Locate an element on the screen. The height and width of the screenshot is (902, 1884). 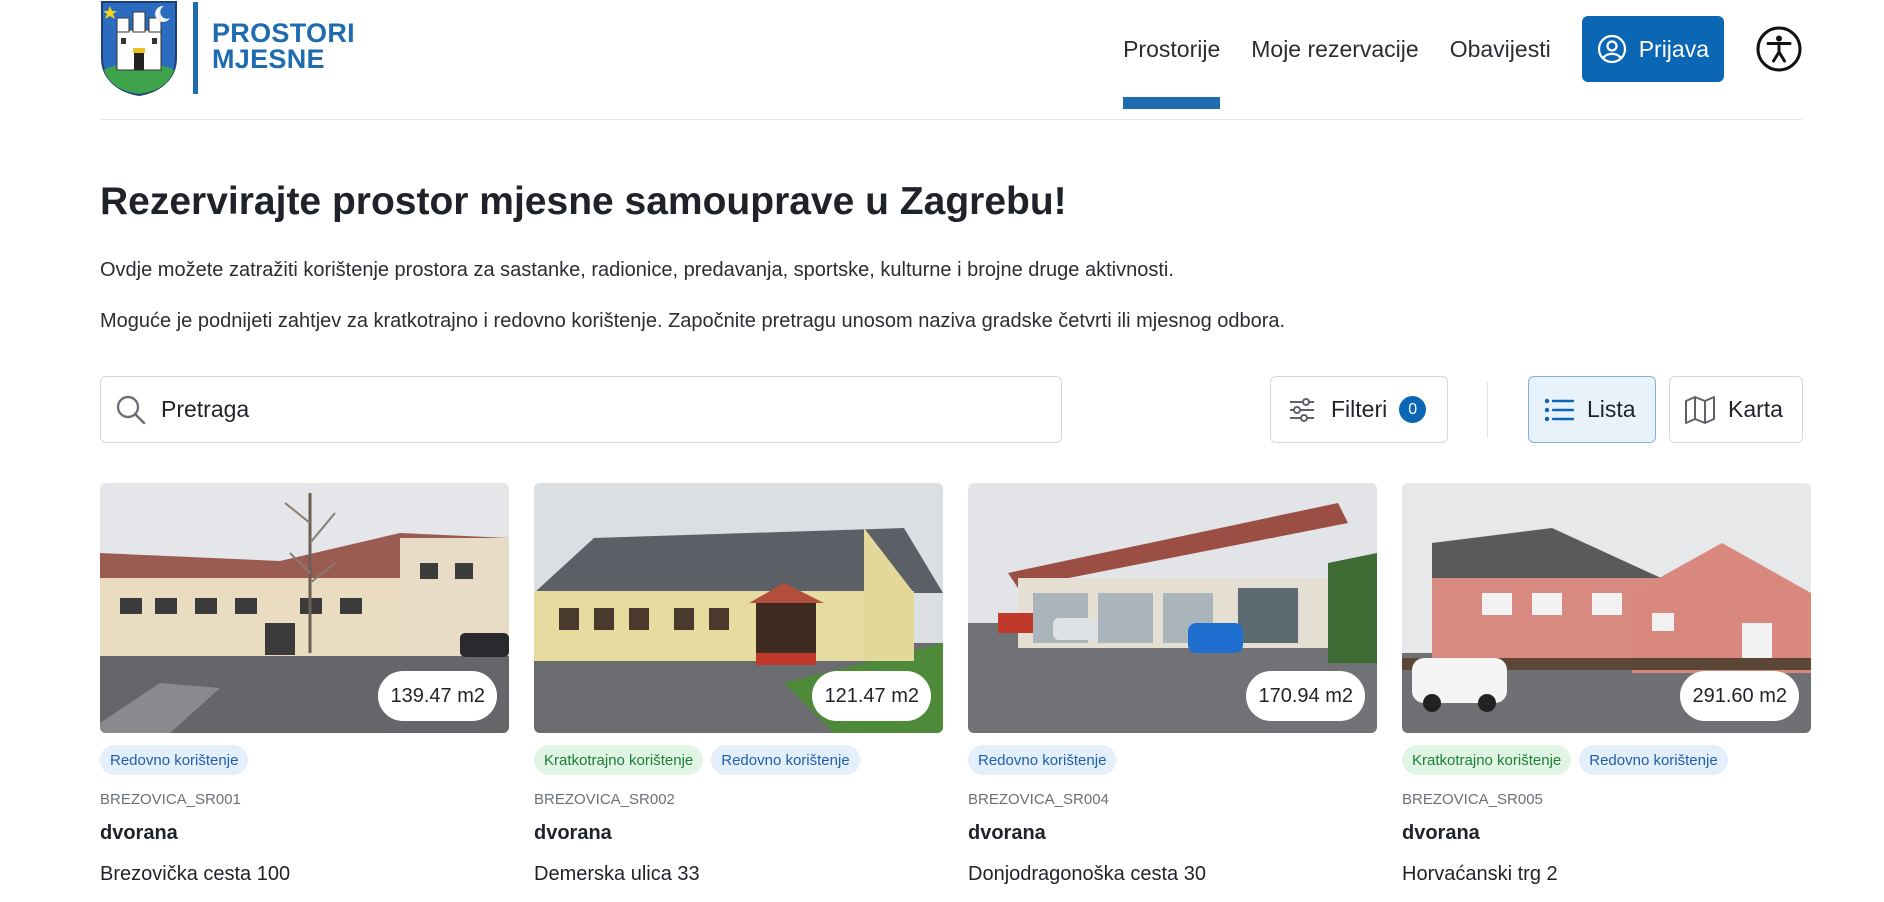
map-icon is located at coordinates (1700, 409).